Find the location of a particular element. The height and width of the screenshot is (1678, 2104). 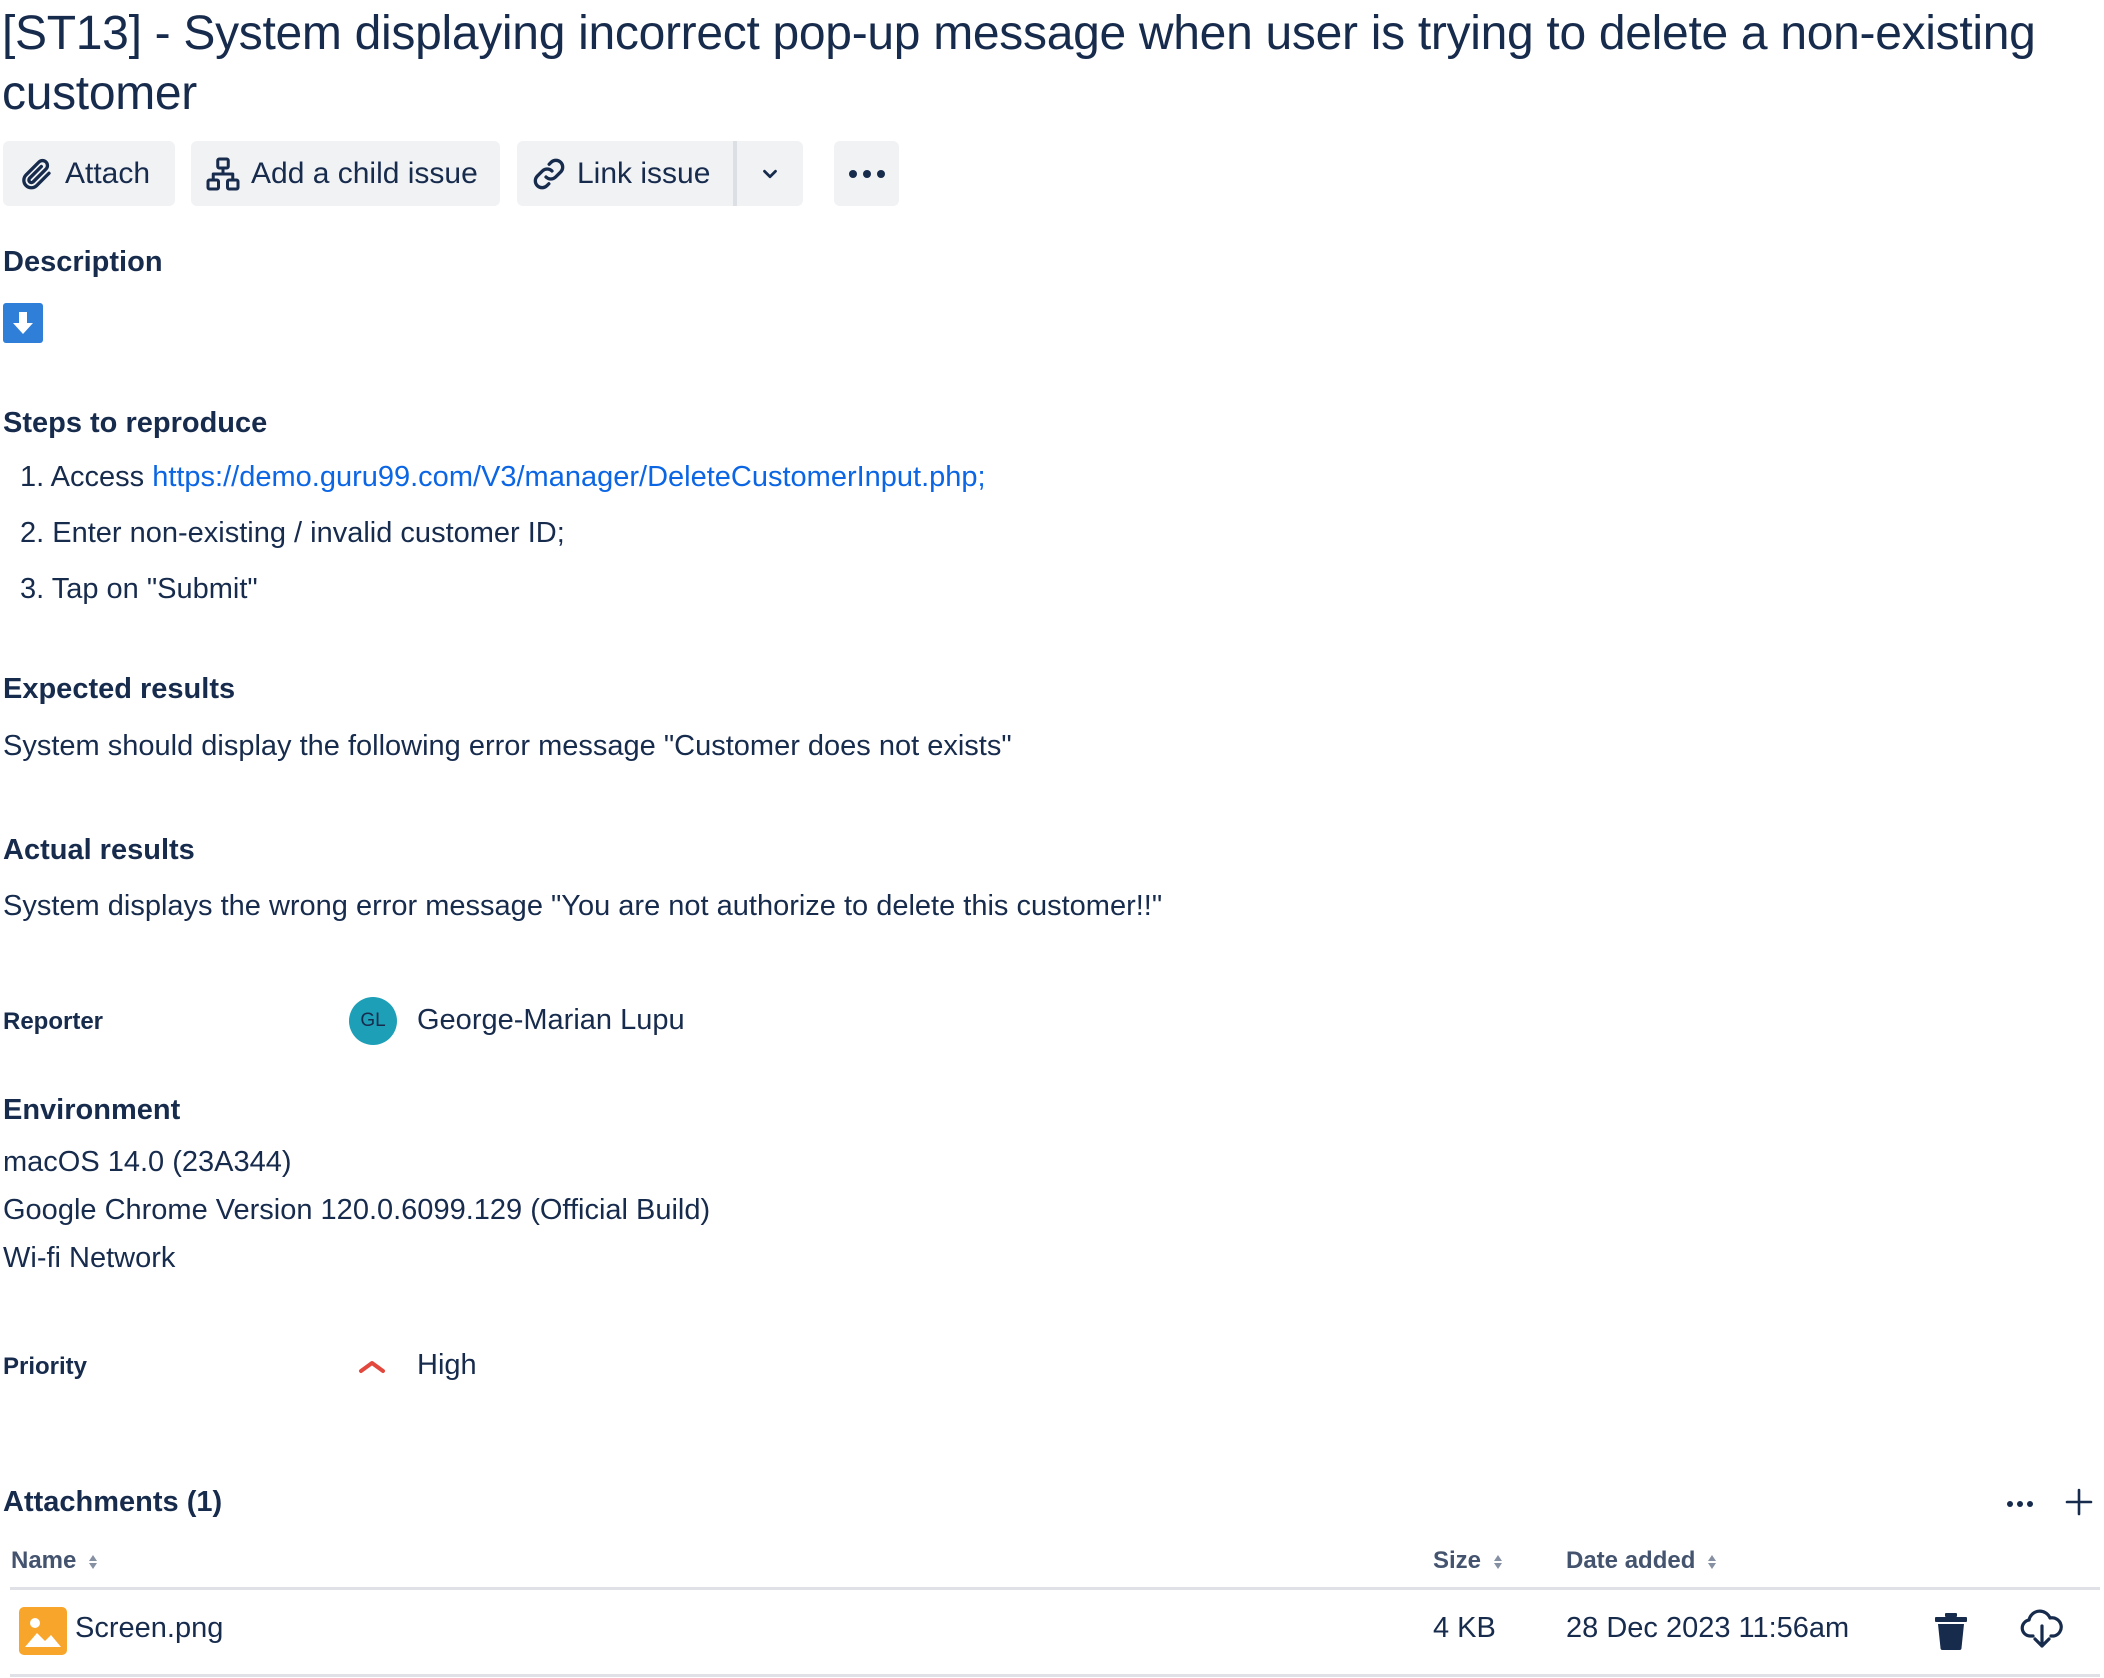

cloud-download-icon is located at coordinates (2041, 1628).